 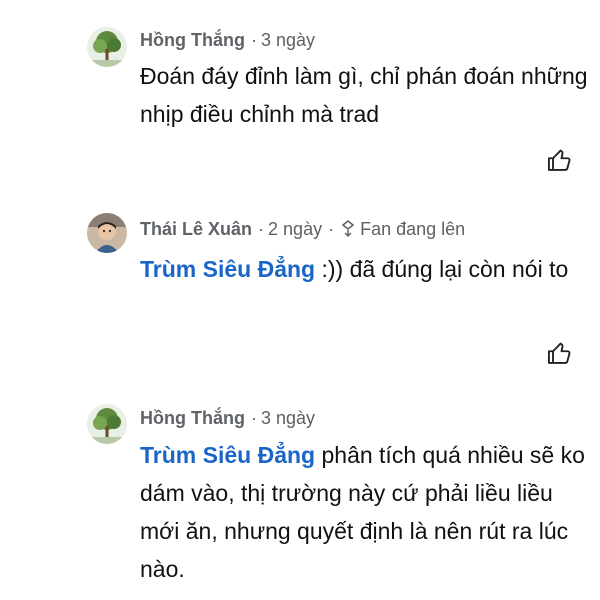 I want to click on fan-badge: Fan đang lên, so click(x=413, y=229).